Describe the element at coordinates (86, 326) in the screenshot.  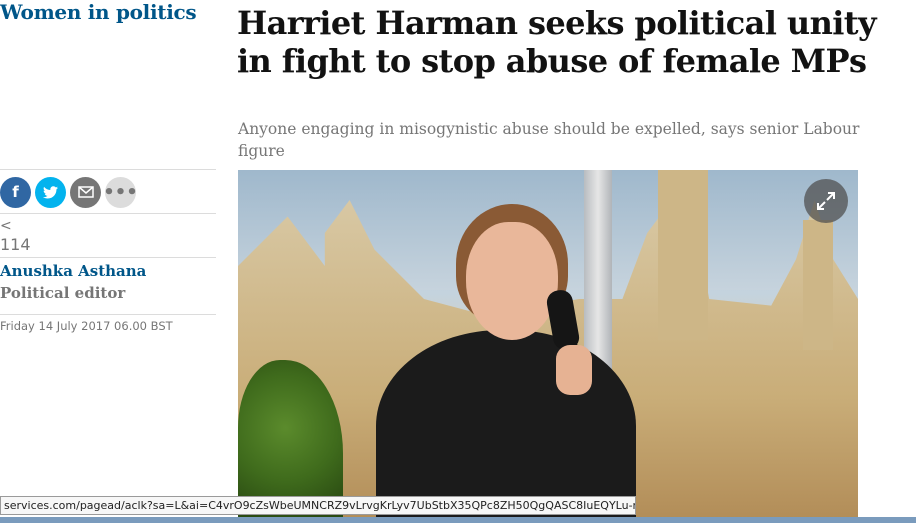
I see `publish-date: Friday 14 July 2017 06.00 BST` at that location.